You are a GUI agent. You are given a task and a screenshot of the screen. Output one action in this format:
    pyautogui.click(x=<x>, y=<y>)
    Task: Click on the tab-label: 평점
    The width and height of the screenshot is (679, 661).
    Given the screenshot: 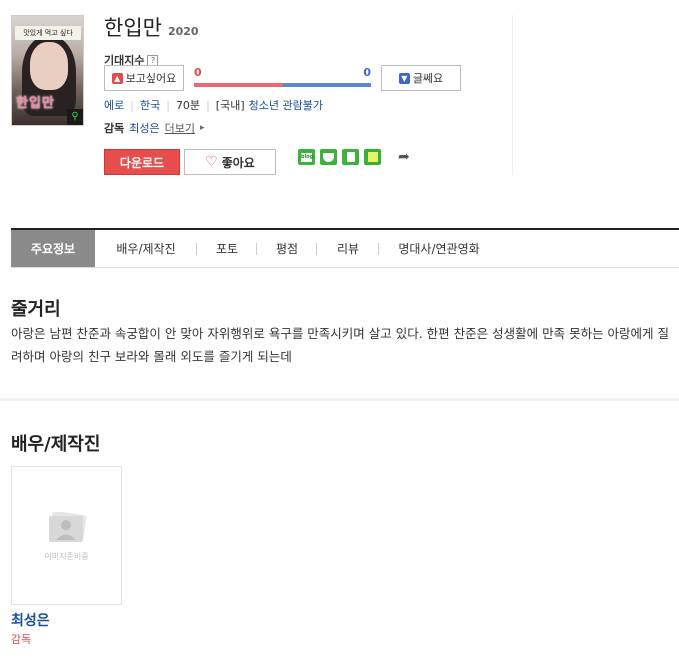 What is the action you would take?
    pyautogui.click(x=287, y=249)
    